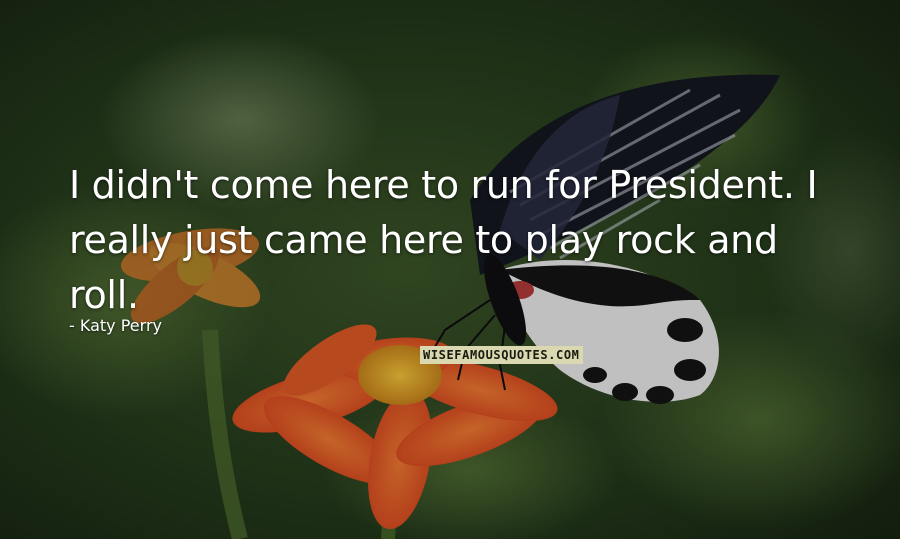  I want to click on site-watermark: WISEFAMOUSQUOTES.COM, so click(501, 355).